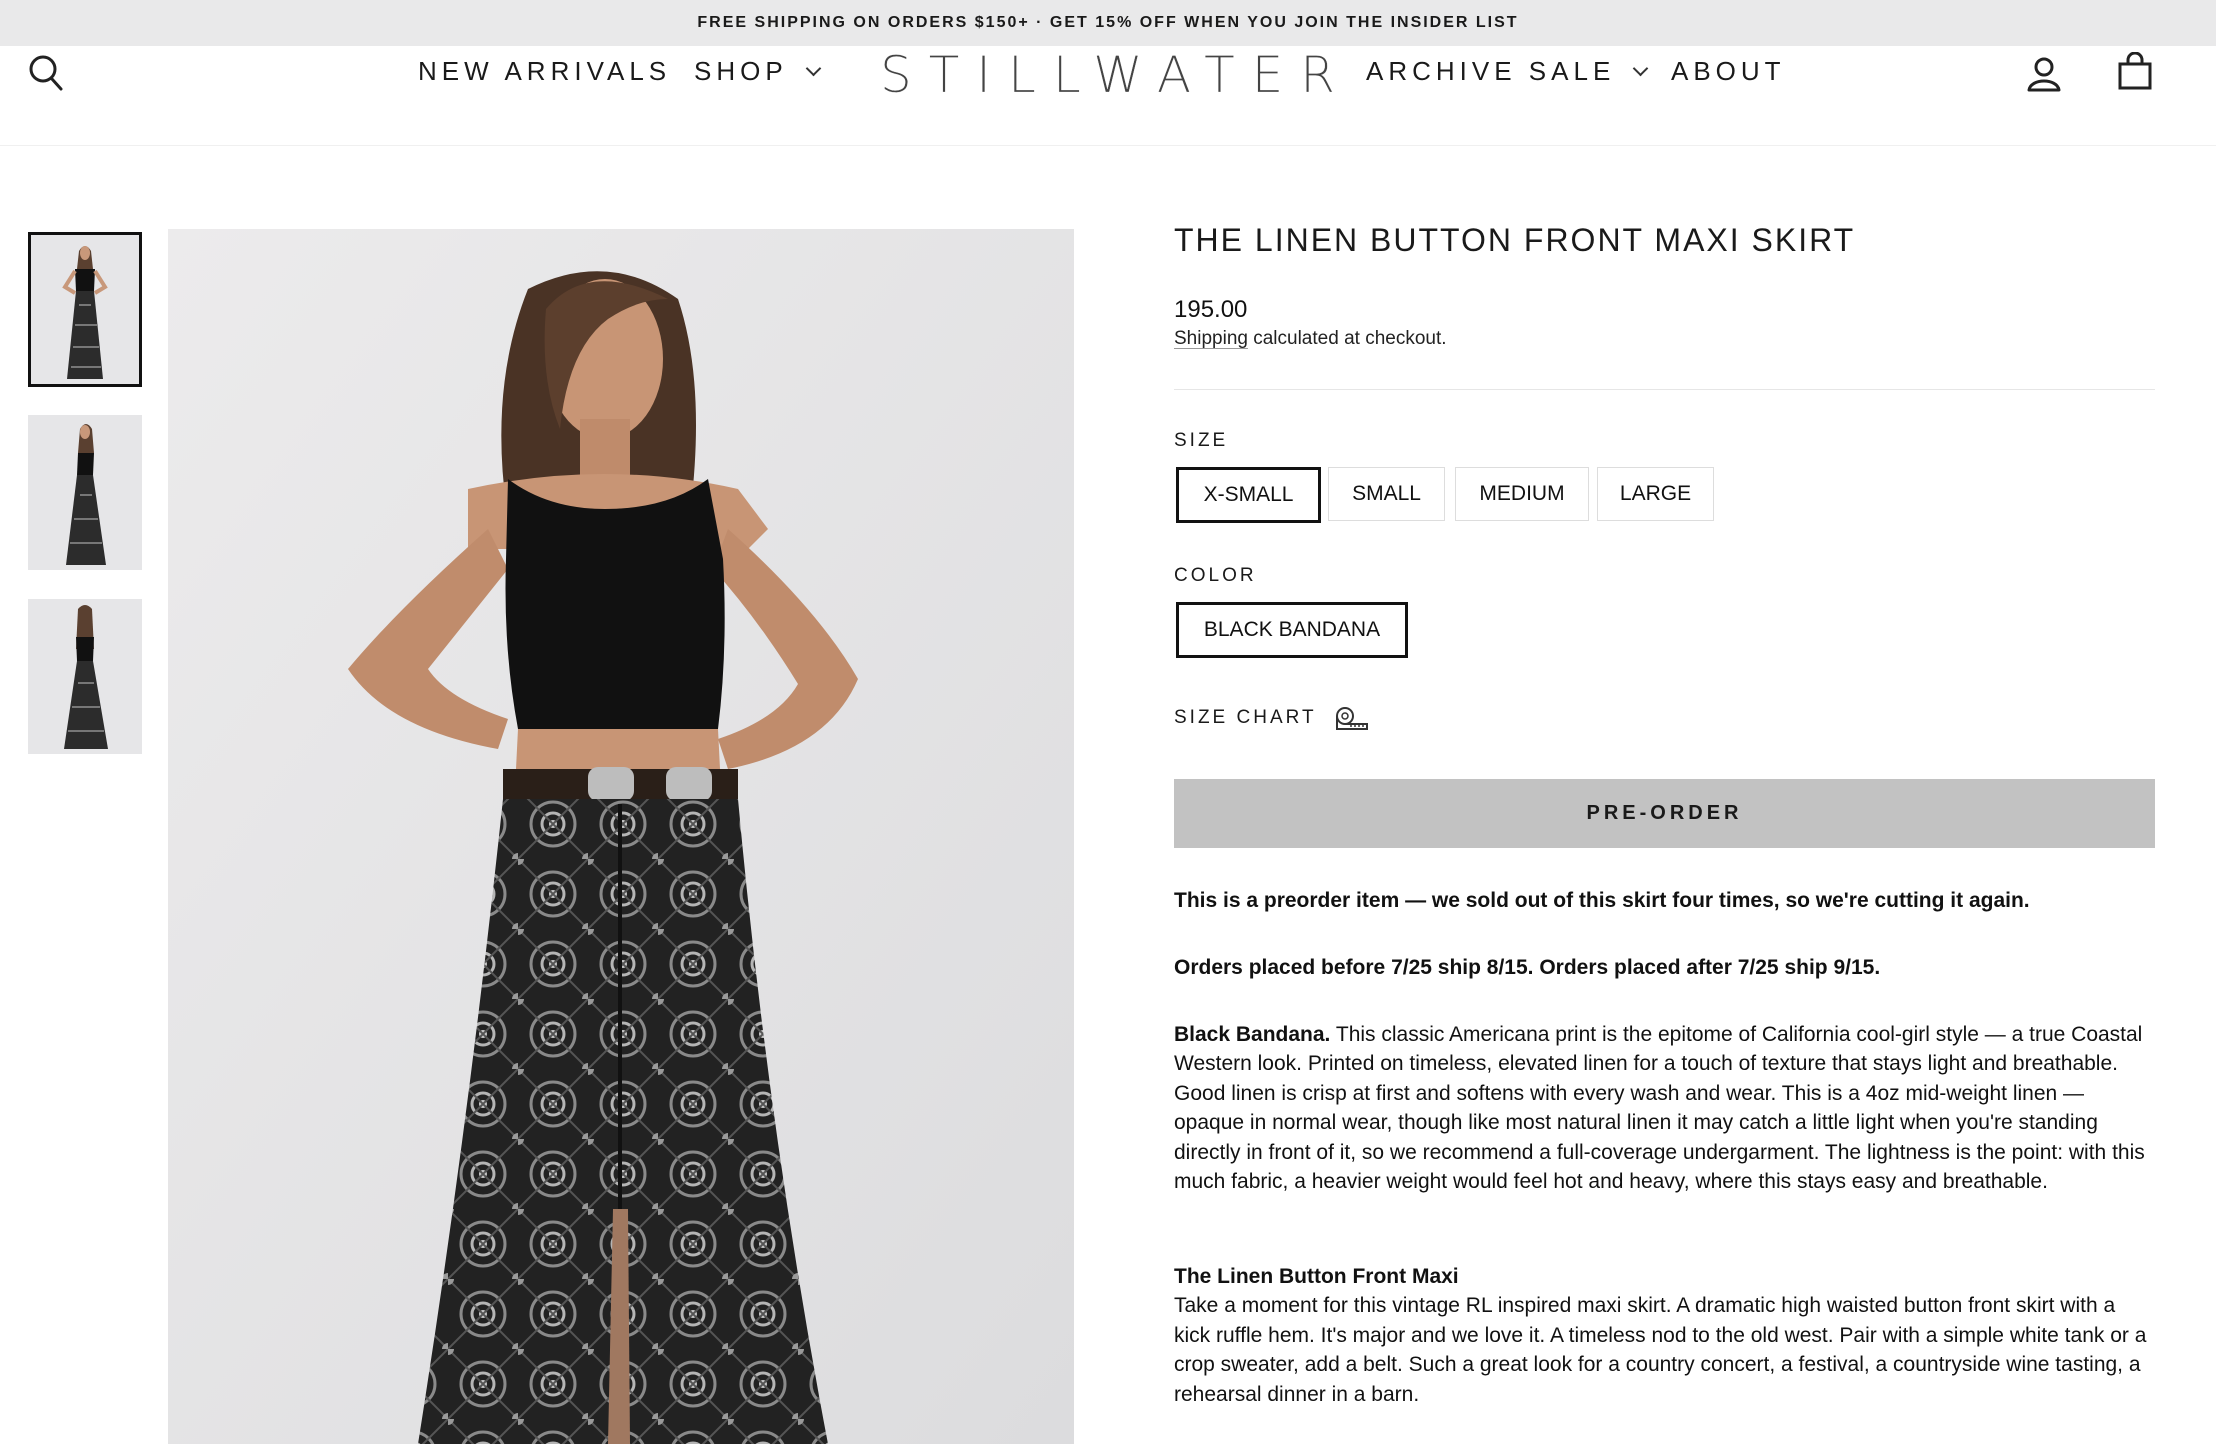 Image resolution: width=2216 pixels, height=1444 pixels. What do you see at coordinates (2044, 76) in the screenshot?
I see `account-icon` at bounding box center [2044, 76].